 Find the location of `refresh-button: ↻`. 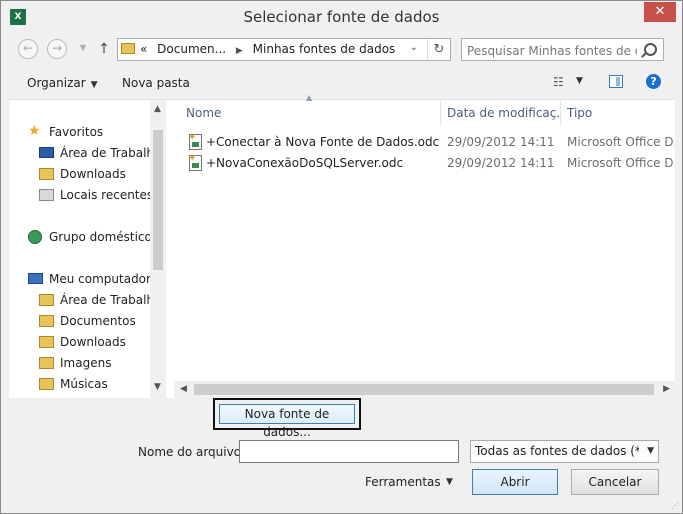

refresh-button: ↻ is located at coordinates (438, 49).